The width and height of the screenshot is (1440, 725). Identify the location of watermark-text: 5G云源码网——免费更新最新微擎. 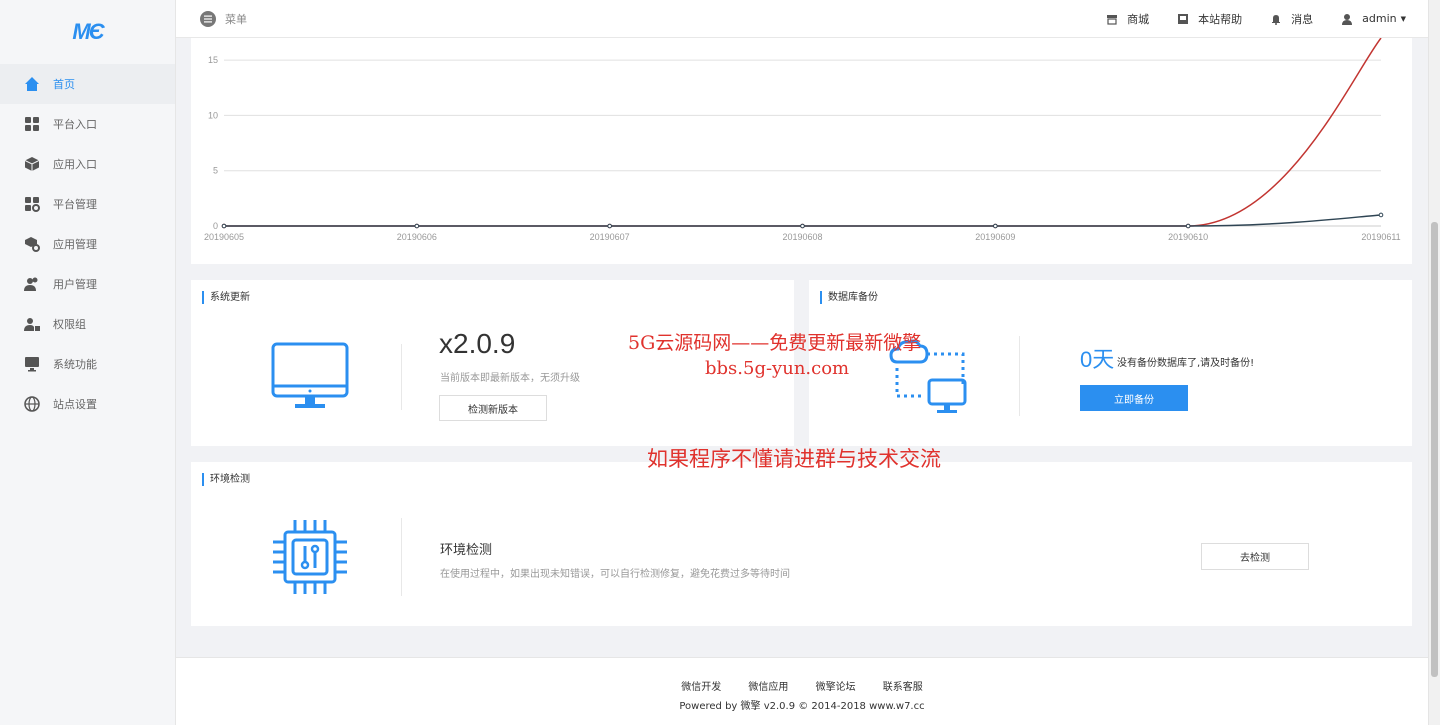
(775, 343).